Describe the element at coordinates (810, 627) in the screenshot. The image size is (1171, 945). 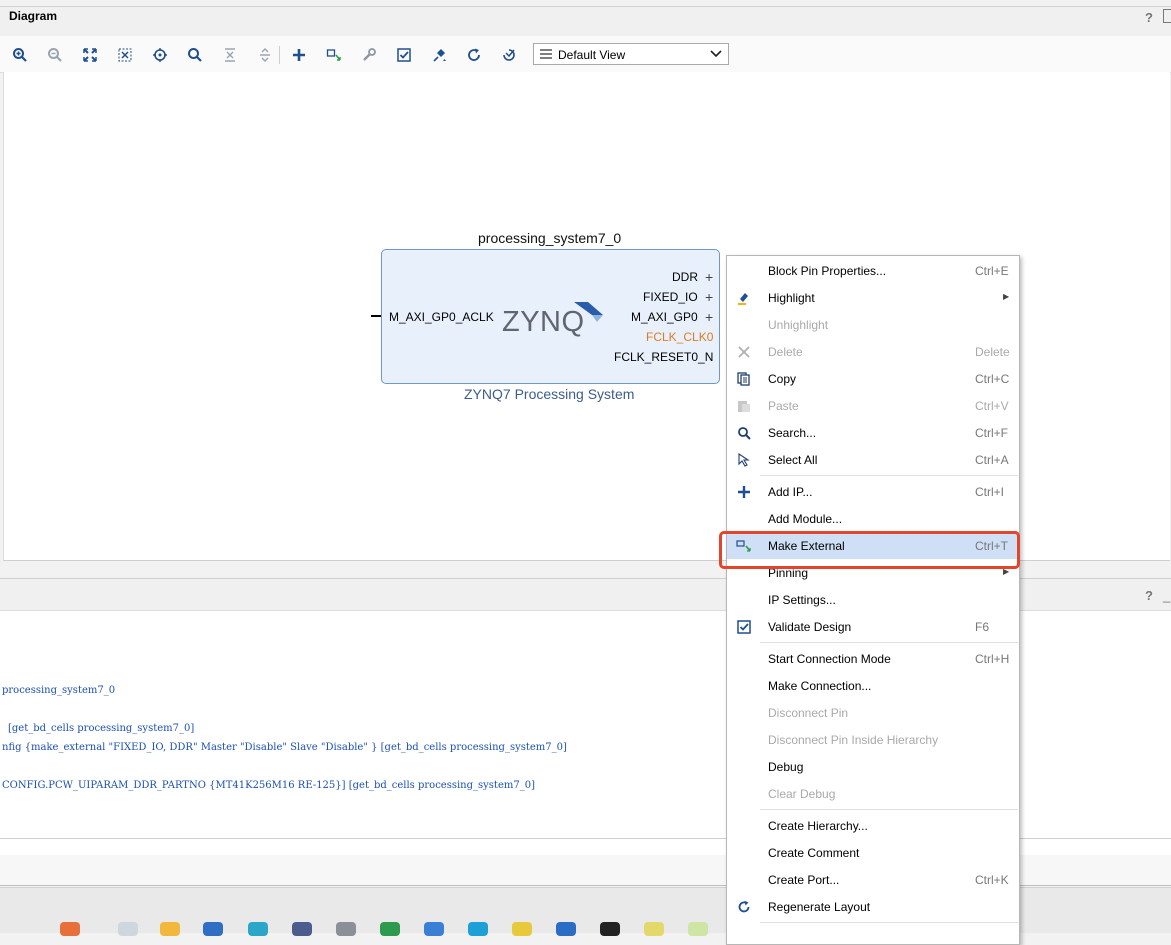
I see `menu-item-label: Validate Design` at that location.